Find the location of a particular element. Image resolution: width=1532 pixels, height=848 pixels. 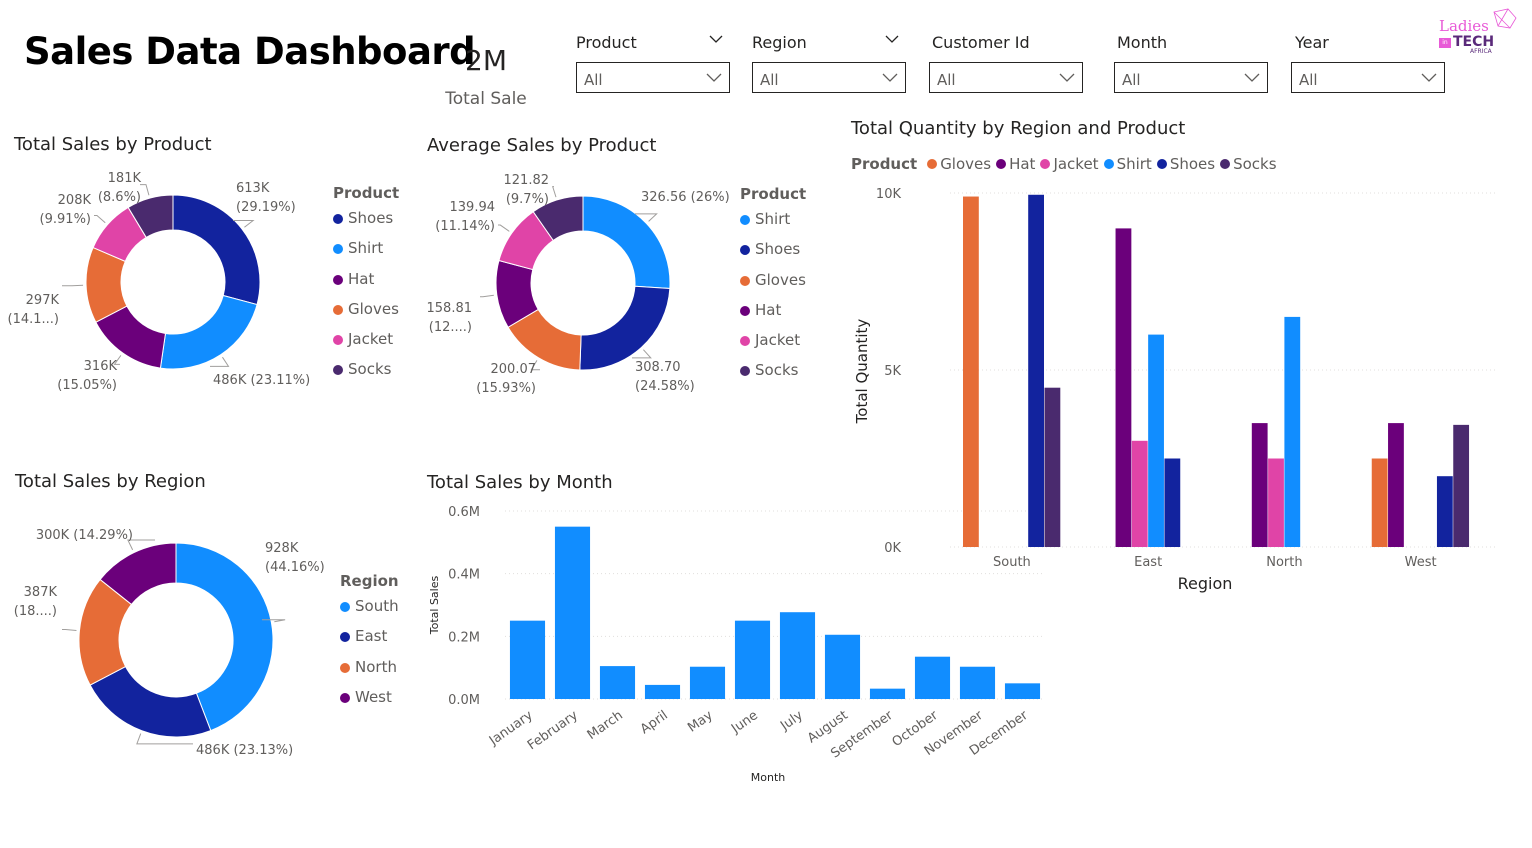

bar-august is located at coordinates (842, 666).